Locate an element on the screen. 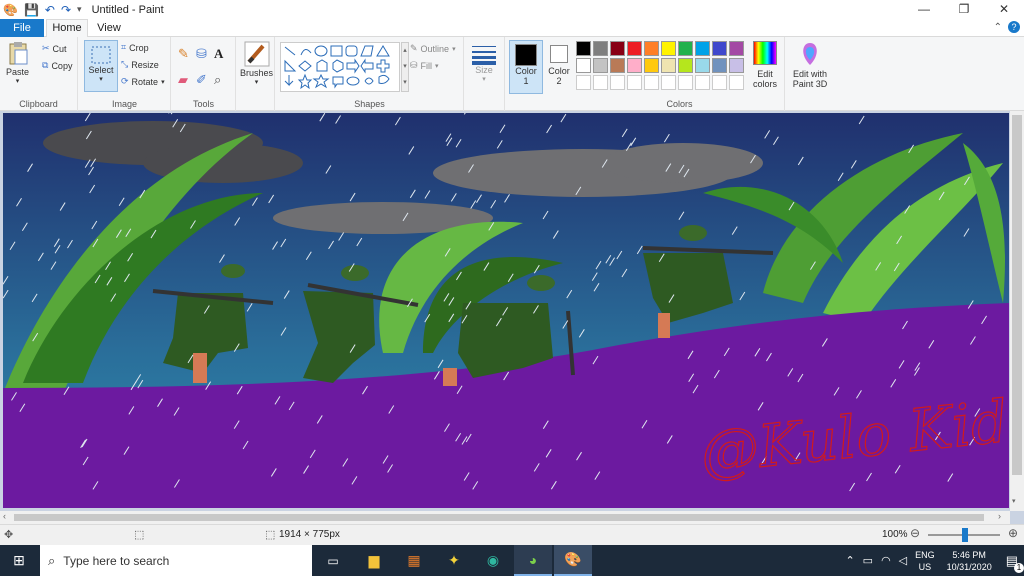 The width and height of the screenshot is (1024, 576). taskbar-search-box: ⌕ Type here to search is located at coordinates (176, 560).